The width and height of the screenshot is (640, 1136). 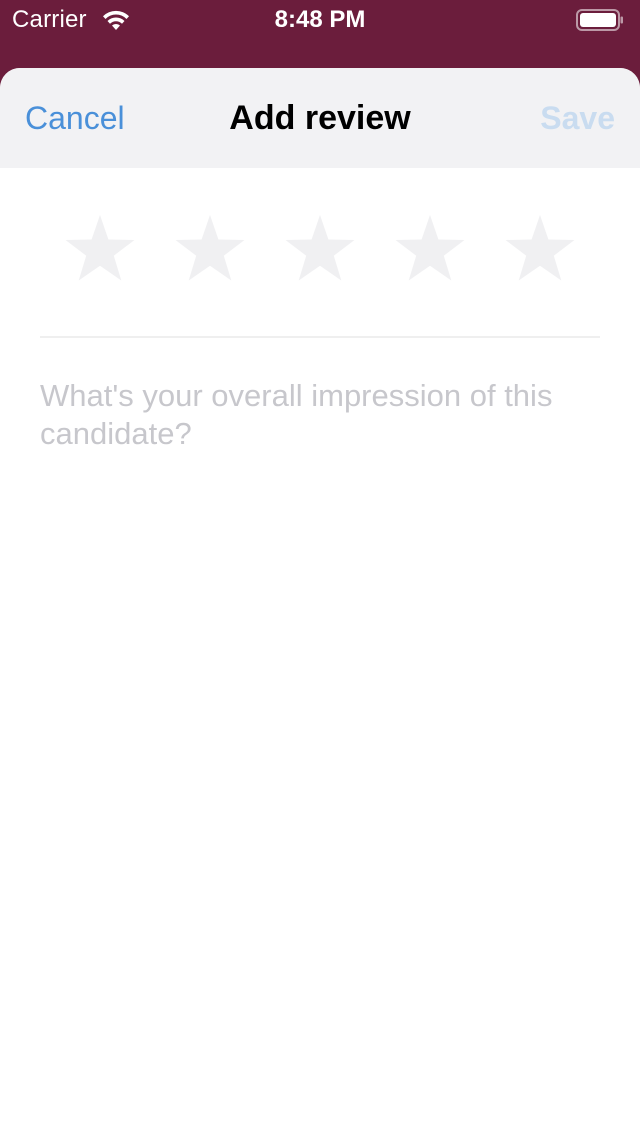 I want to click on status-bar: Carrier 8:48 PM, so click(x=320, y=20).